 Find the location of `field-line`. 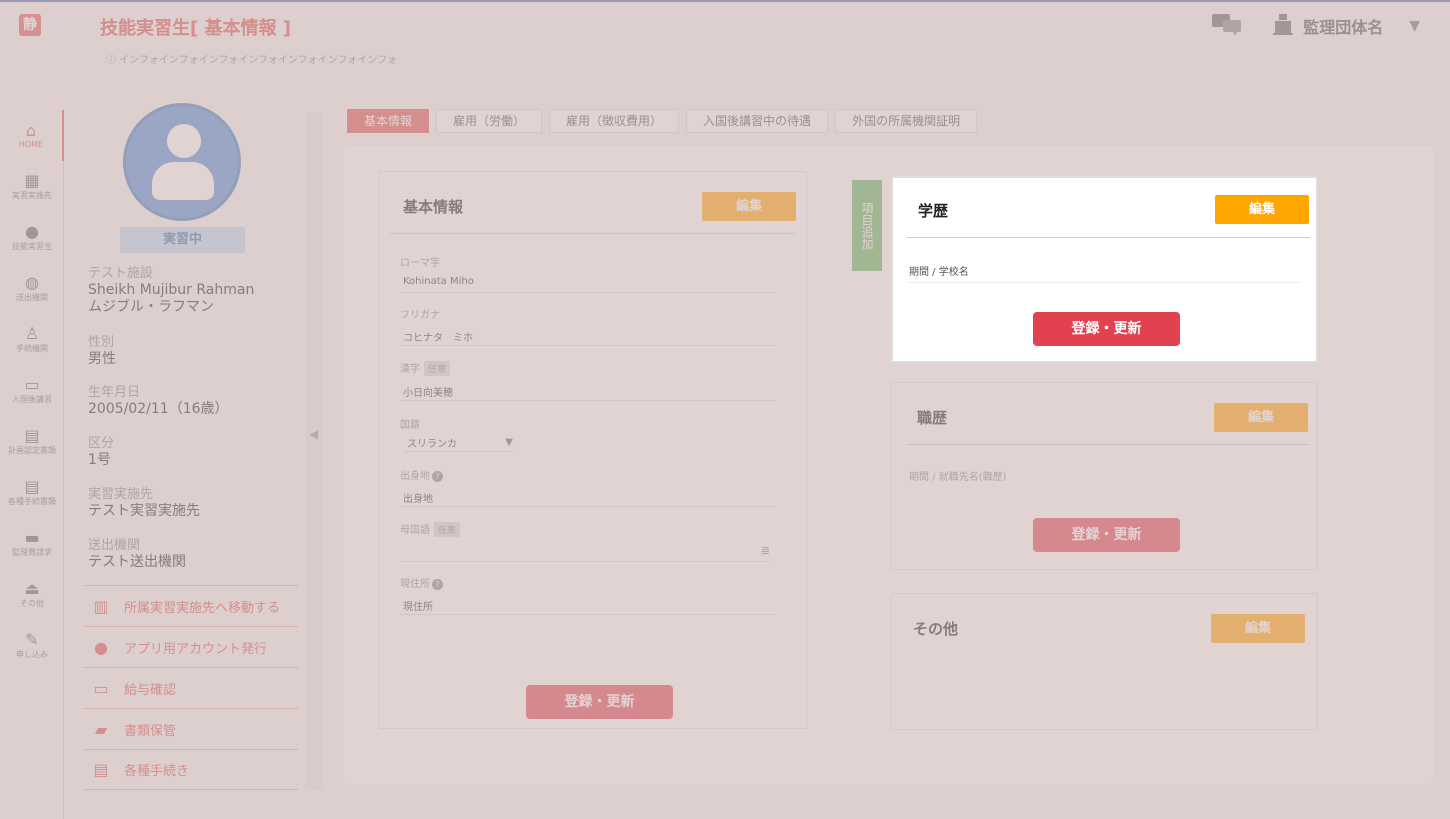

field-line is located at coordinates (1104, 282).